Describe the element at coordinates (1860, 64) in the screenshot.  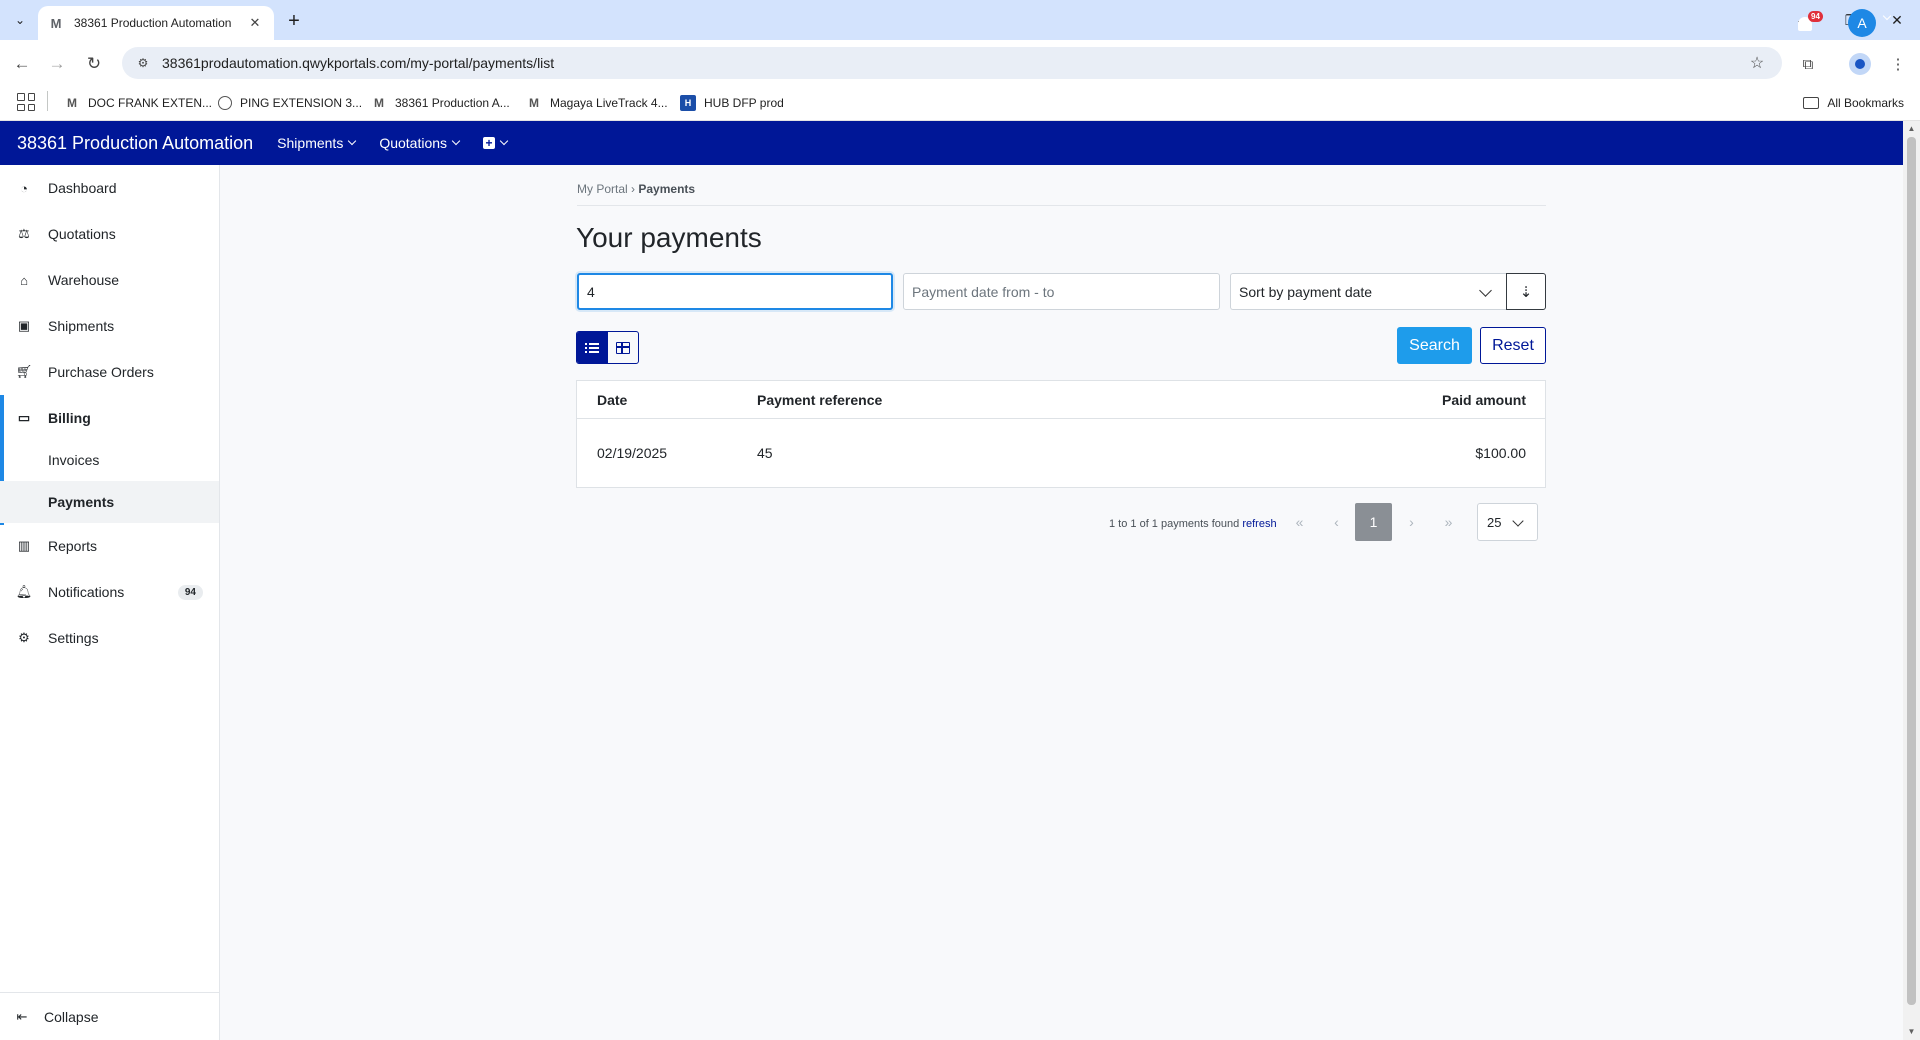
I see `profile-icon` at that location.